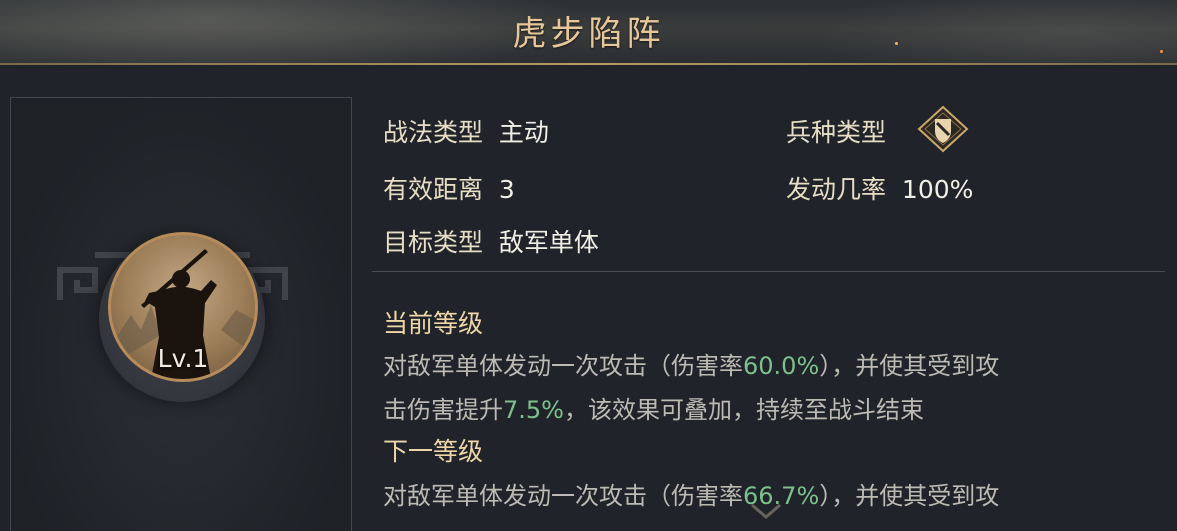  What do you see at coordinates (563, 366) in the screenshot?
I see `current-desc-1a: 对敌军单体发动一次攻击（伤害率` at bounding box center [563, 366].